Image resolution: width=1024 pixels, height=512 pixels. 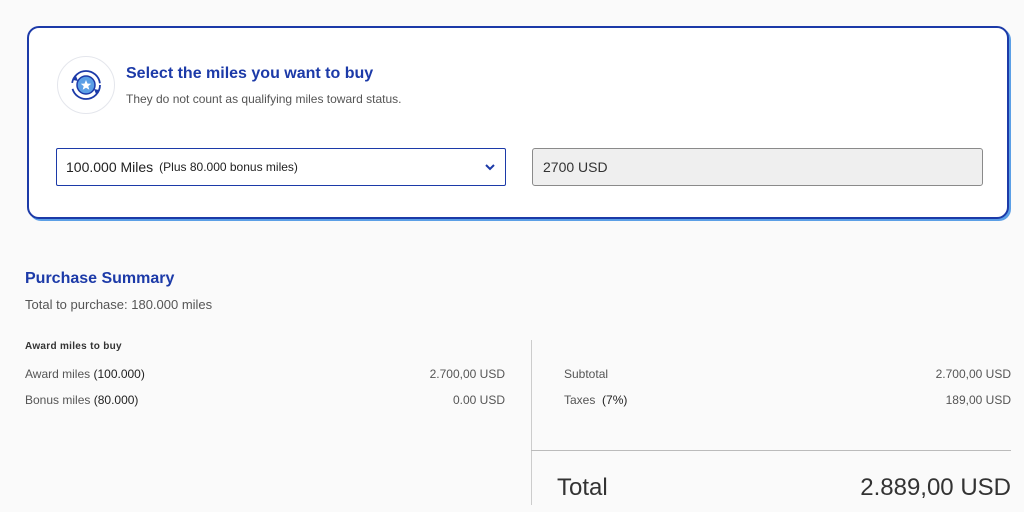 What do you see at coordinates (771, 450) in the screenshot?
I see `total-divider` at bounding box center [771, 450].